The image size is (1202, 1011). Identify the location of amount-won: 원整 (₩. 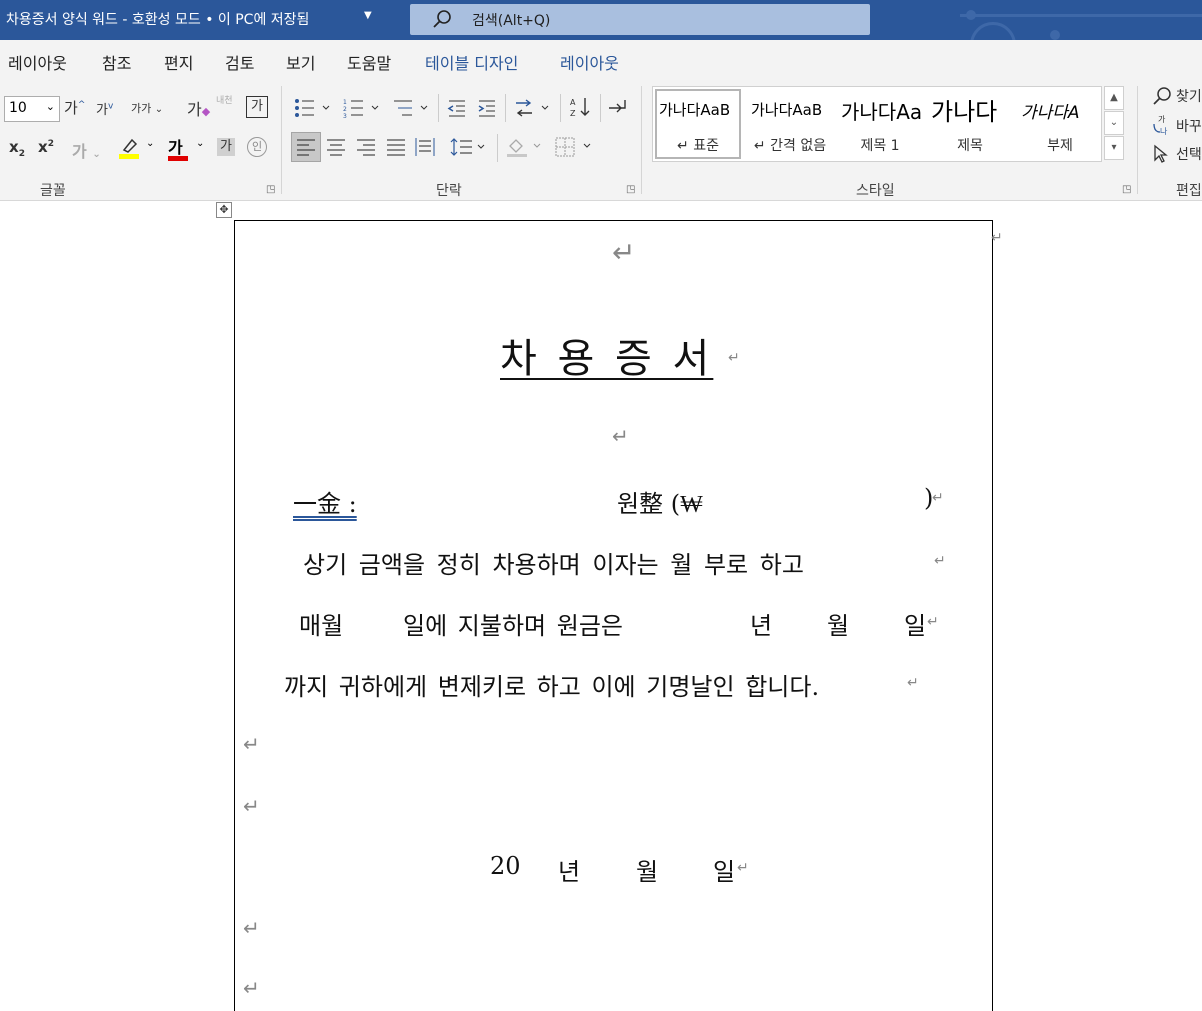
(660, 504).